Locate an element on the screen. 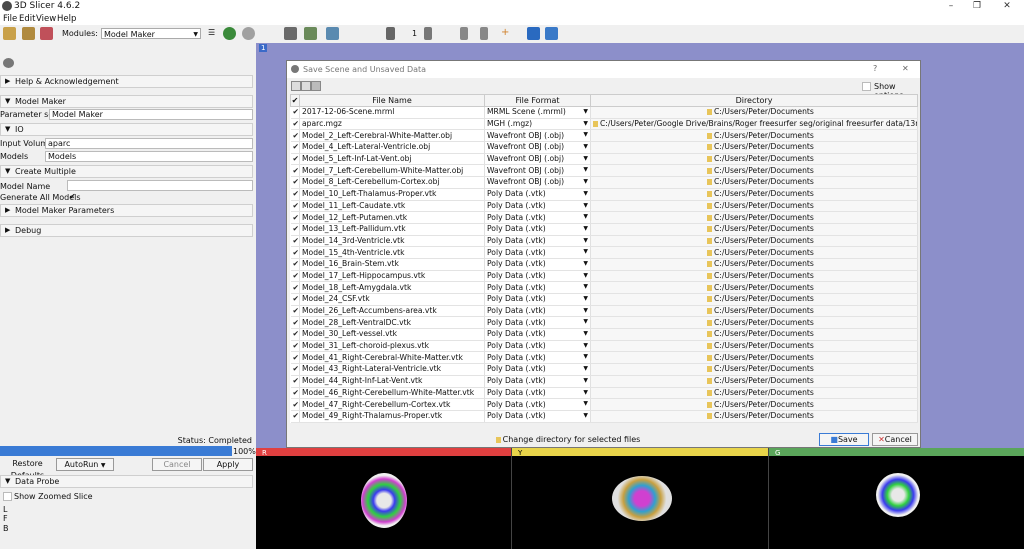 This screenshot has width=1024, height=549. section-create-multiple: ▼ Create Multiple is located at coordinates (126, 171).